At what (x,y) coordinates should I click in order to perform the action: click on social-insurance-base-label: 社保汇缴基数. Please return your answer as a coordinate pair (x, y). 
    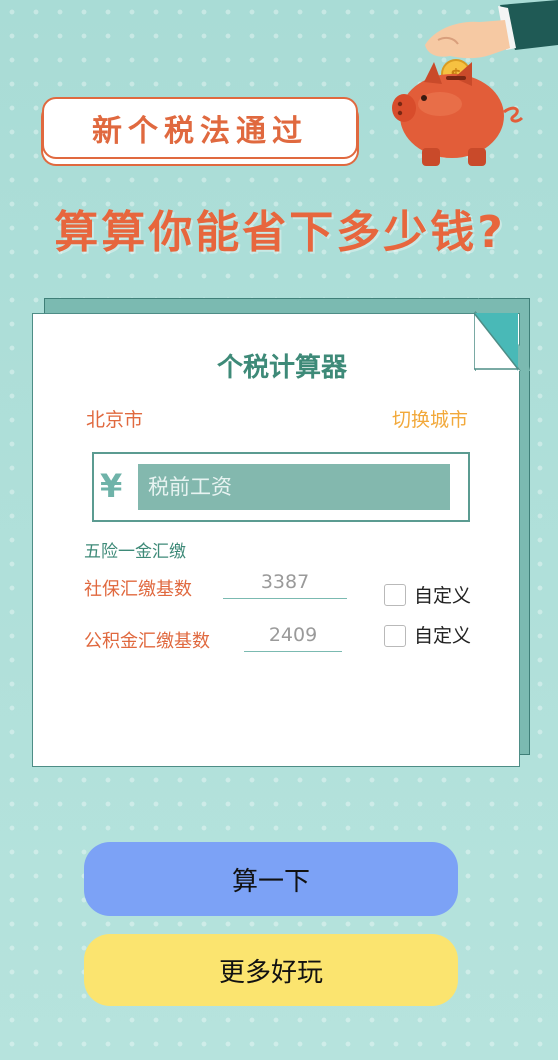
    Looking at the image, I should click on (138, 589).